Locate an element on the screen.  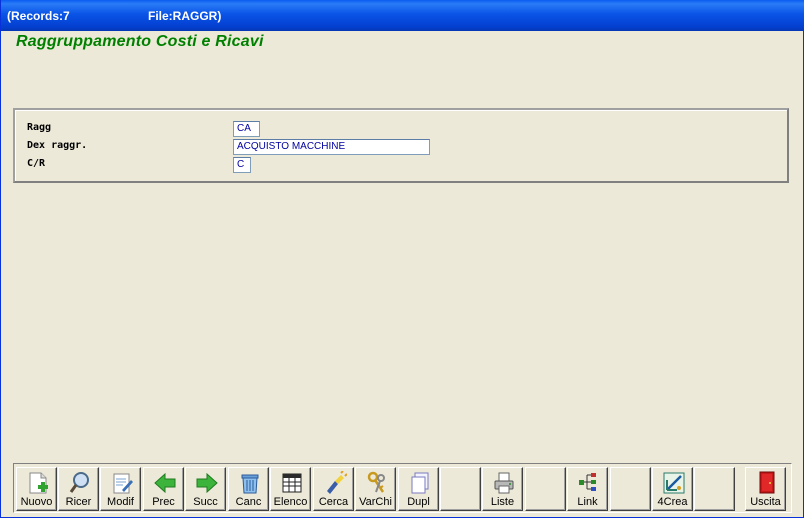
link-label: Link is located at coordinates (587, 502).